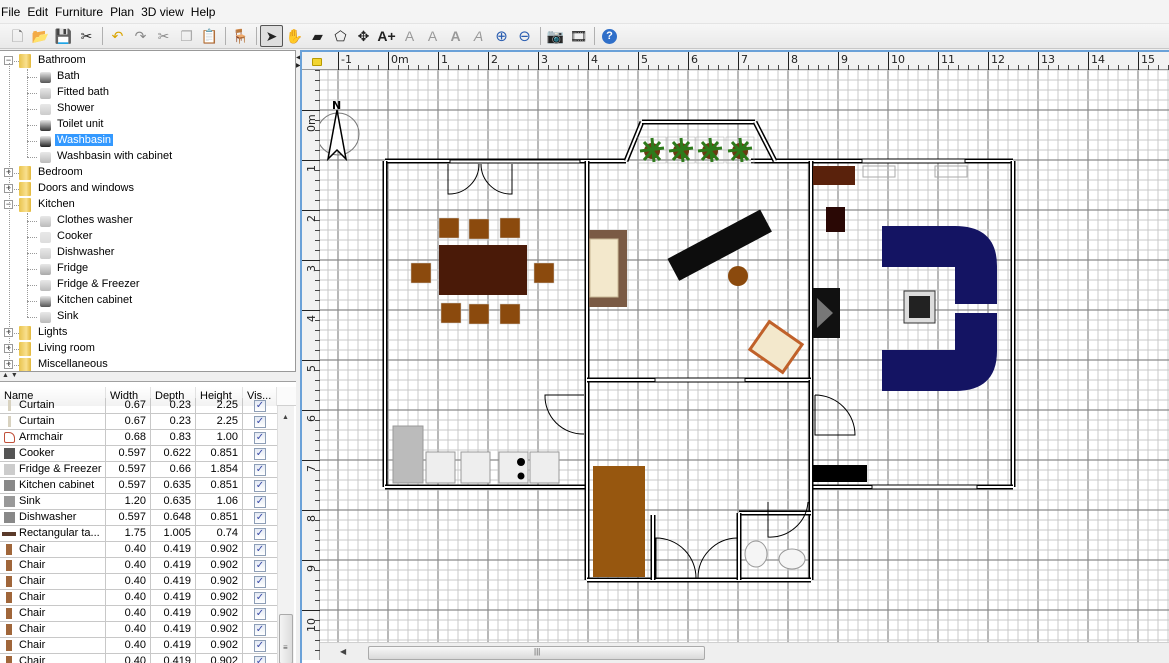  I want to click on preferences-button: ✂, so click(86, 36).